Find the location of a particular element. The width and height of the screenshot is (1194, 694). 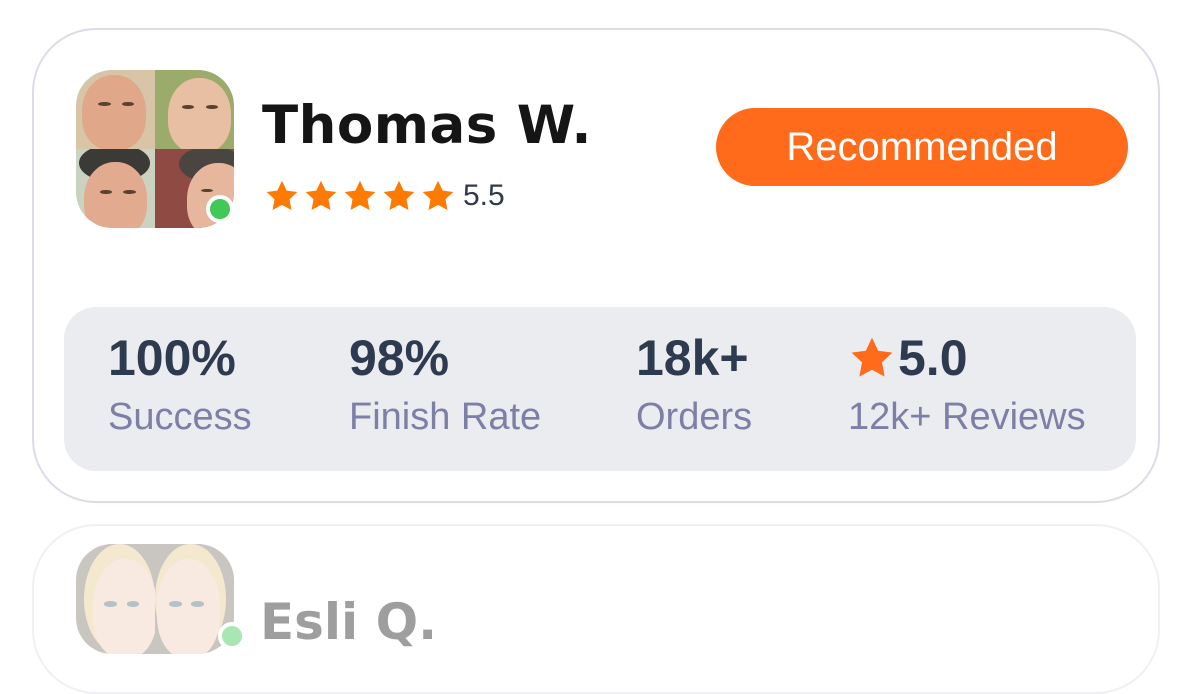

star-rating: 5.5 is located at coordinates (384, 196).